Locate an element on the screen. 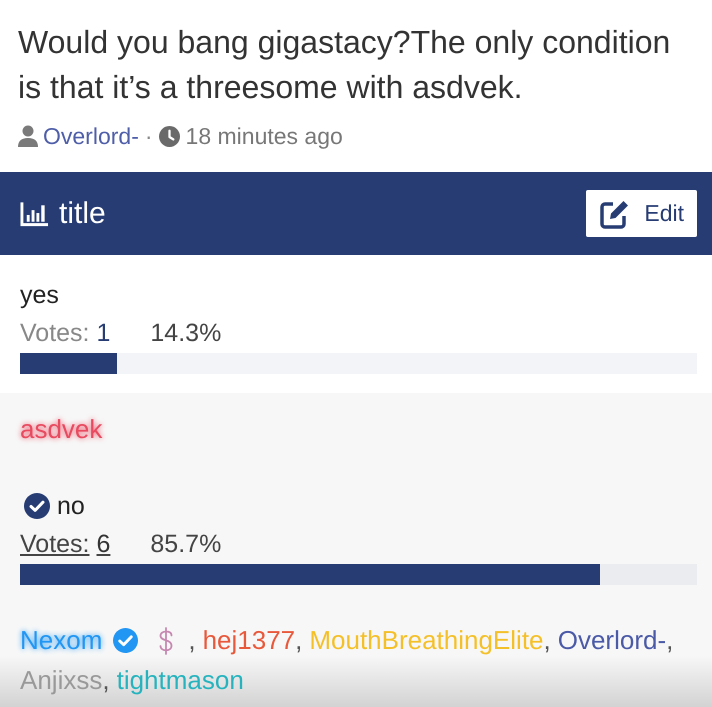  bar-chart-icon is located at coordinates (34, 213).